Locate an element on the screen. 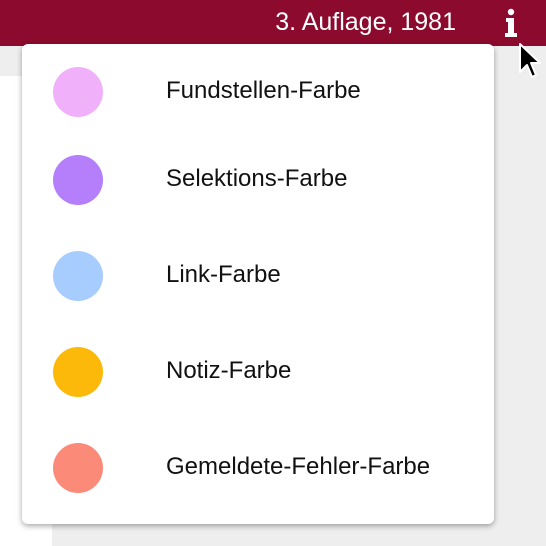  info-icon is located at coordinates (511, 22).